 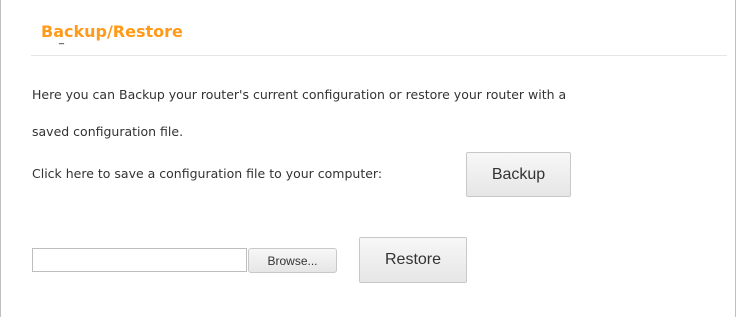 I want to click on section-title: Backup/Restore, so click(x=112, y=31).